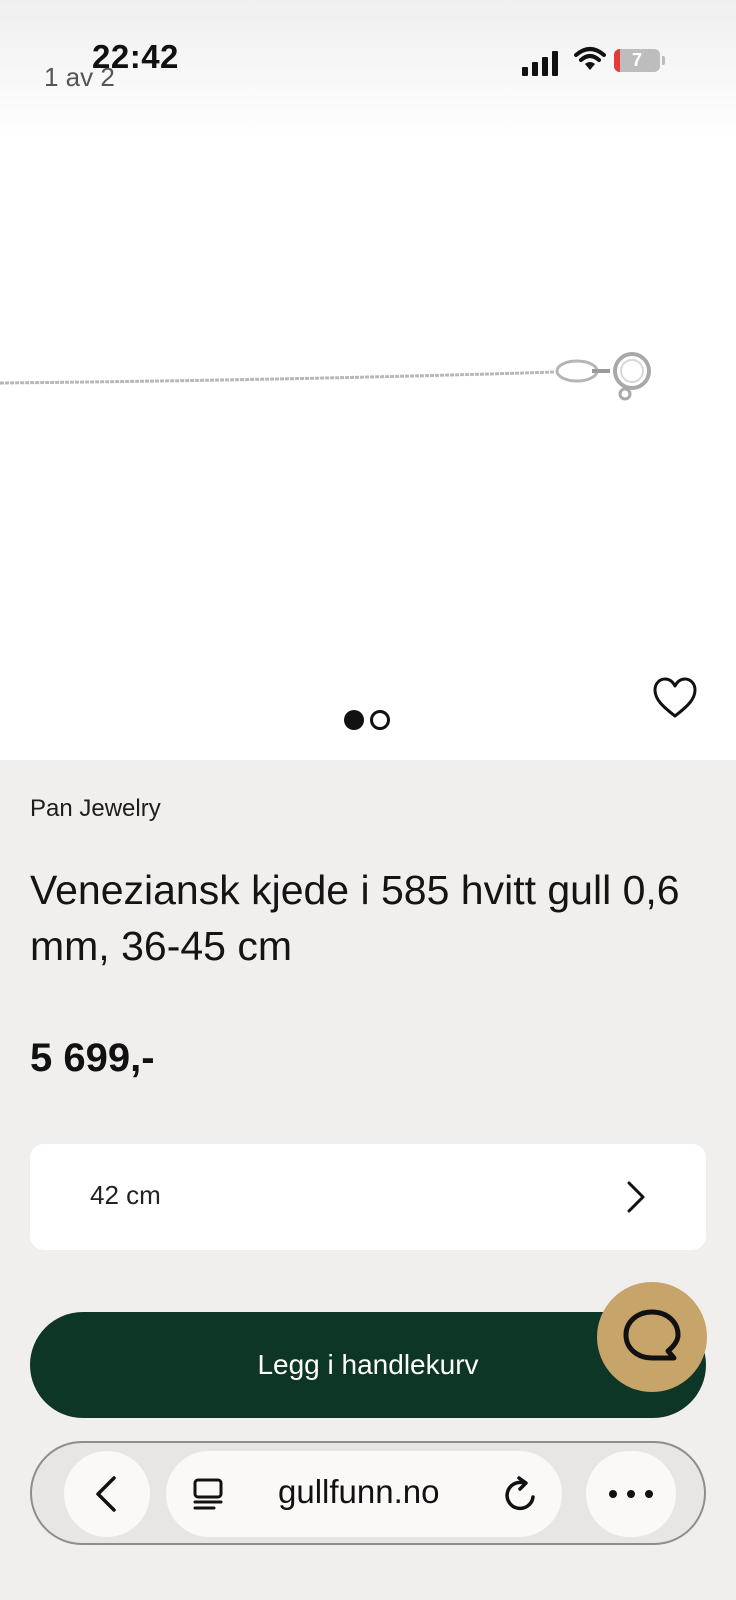 This screenshot has height=1600, width=736. I want to click on product-brand: Pan Jewelry, so click(95, 809).